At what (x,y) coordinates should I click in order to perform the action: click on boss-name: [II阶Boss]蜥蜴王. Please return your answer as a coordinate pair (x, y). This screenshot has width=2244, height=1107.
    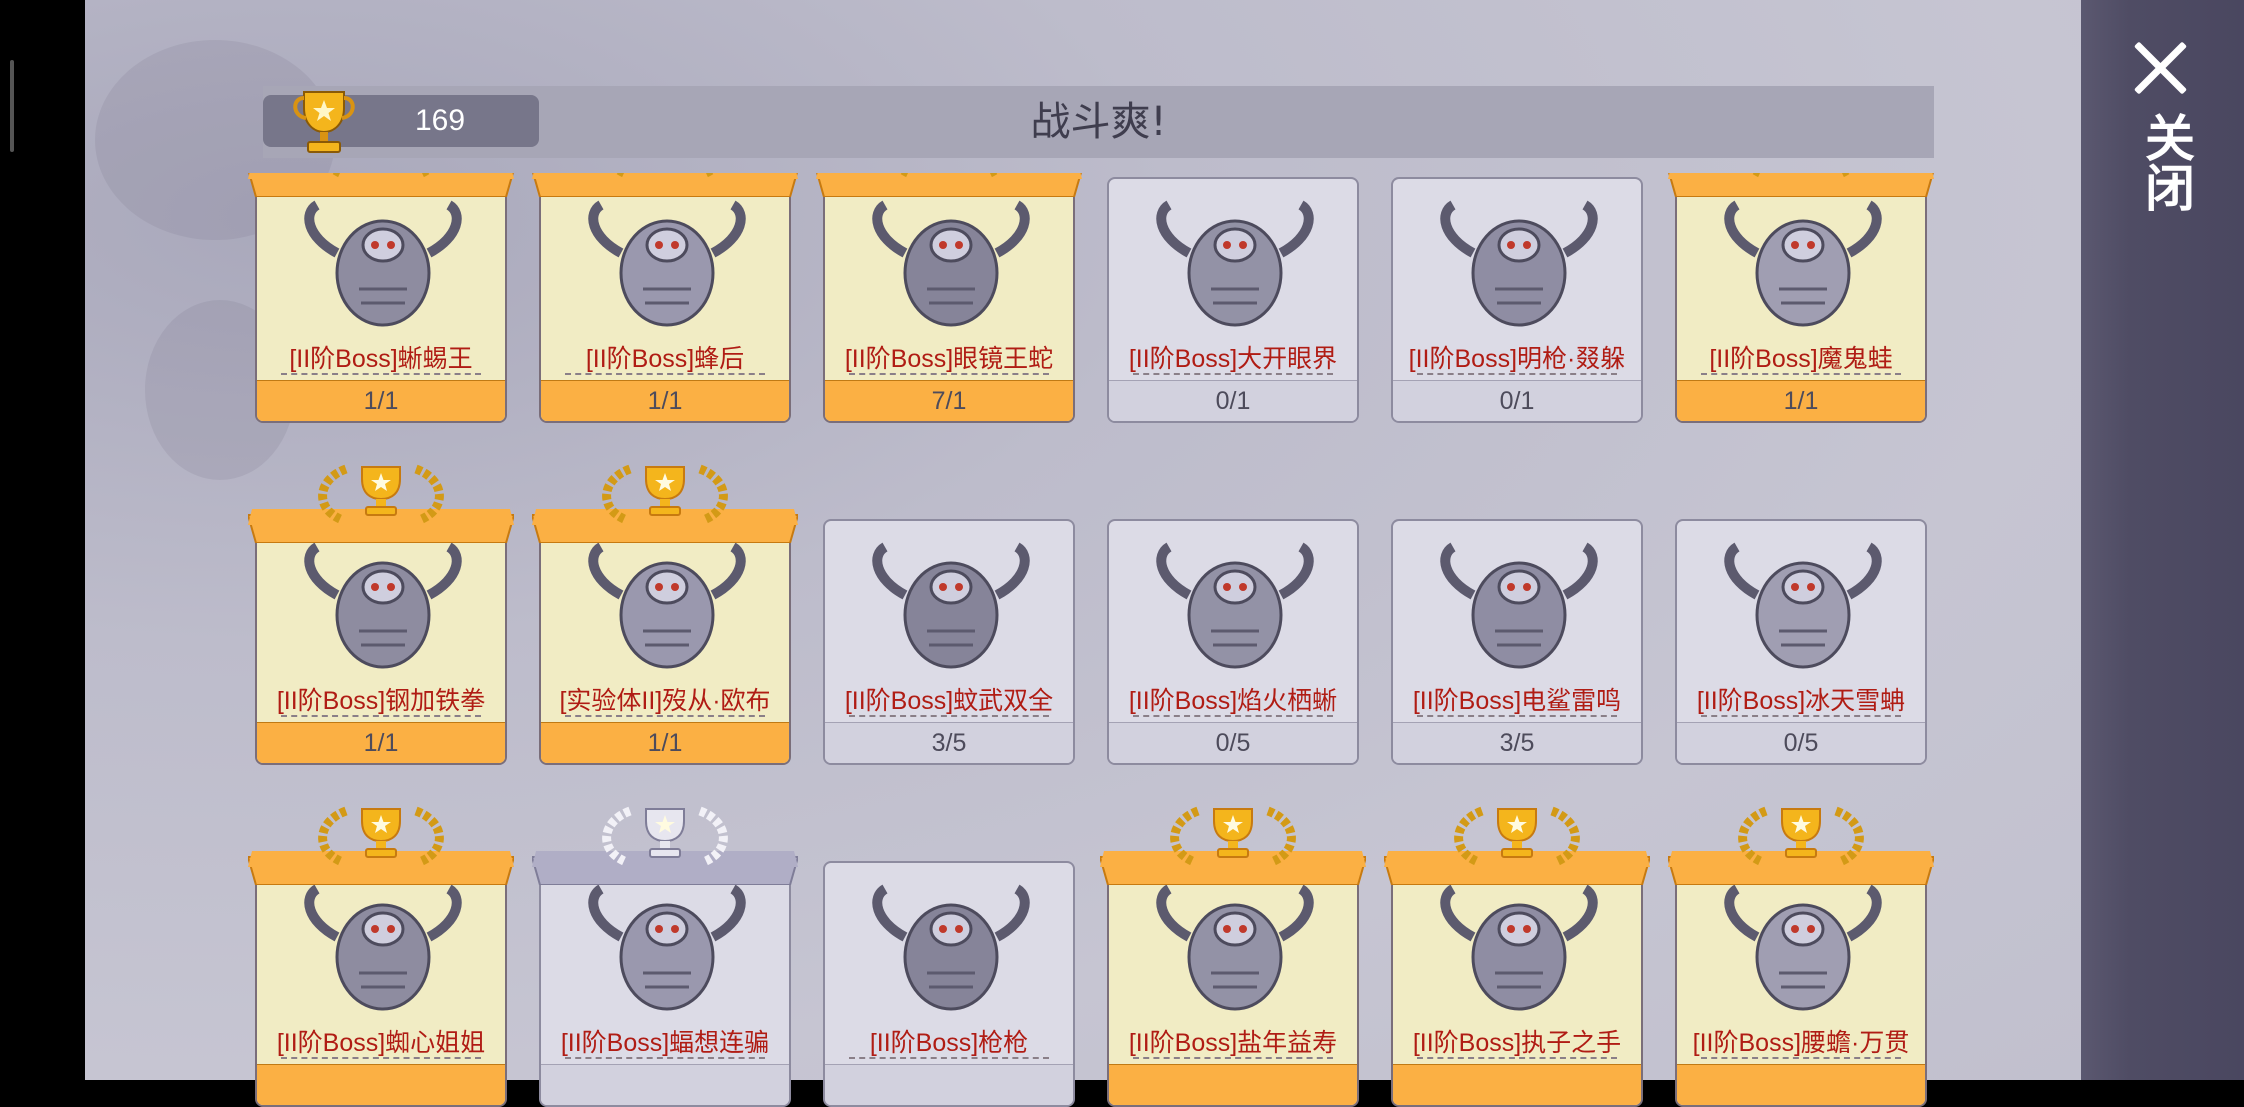
    Looking at the image, I should click on (381, 359).